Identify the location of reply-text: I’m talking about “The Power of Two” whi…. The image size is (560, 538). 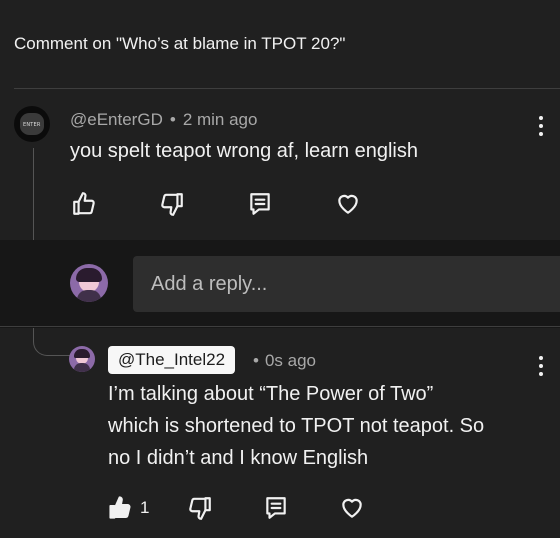
(328, 426).